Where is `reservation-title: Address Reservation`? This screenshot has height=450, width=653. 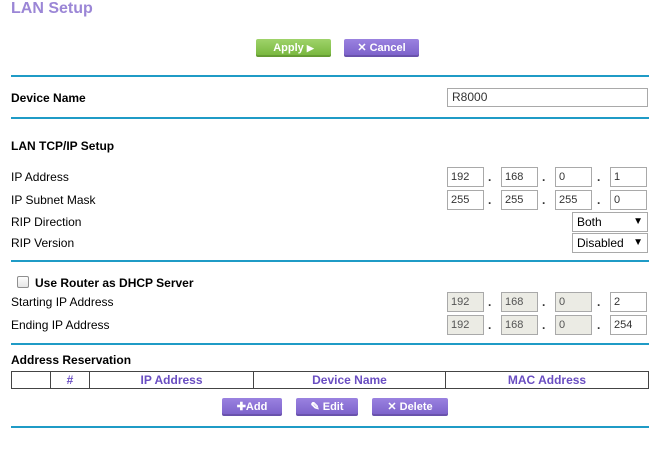 reservation-title: Address Reservation is located at coordinates (71, 360).